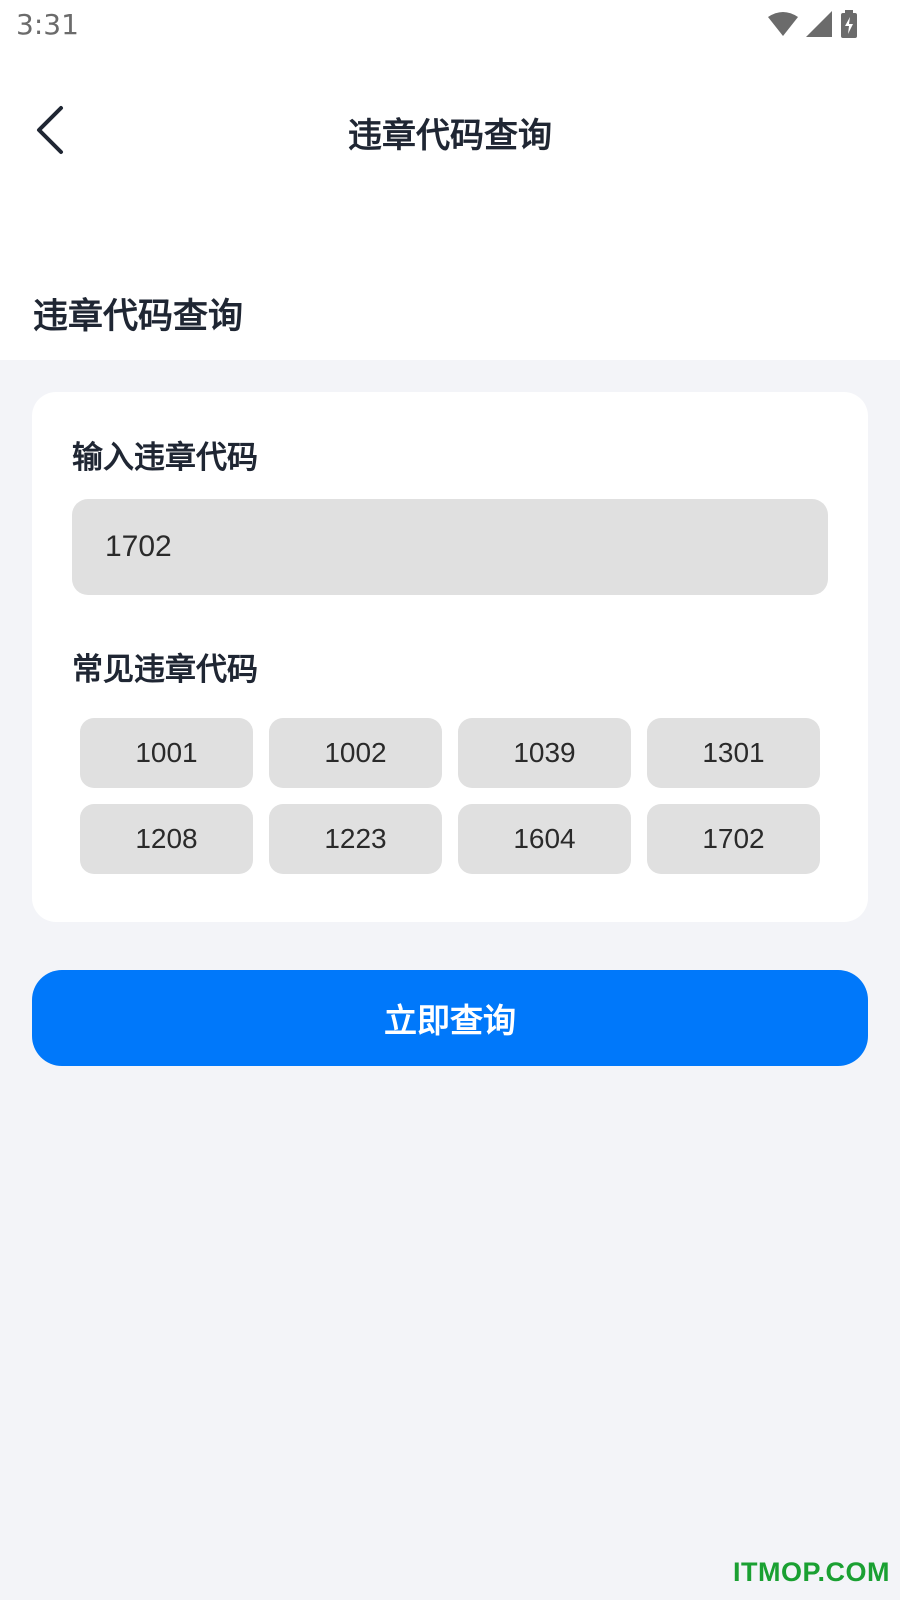  I want to click on code-chip: 1039, so click(544, 753).